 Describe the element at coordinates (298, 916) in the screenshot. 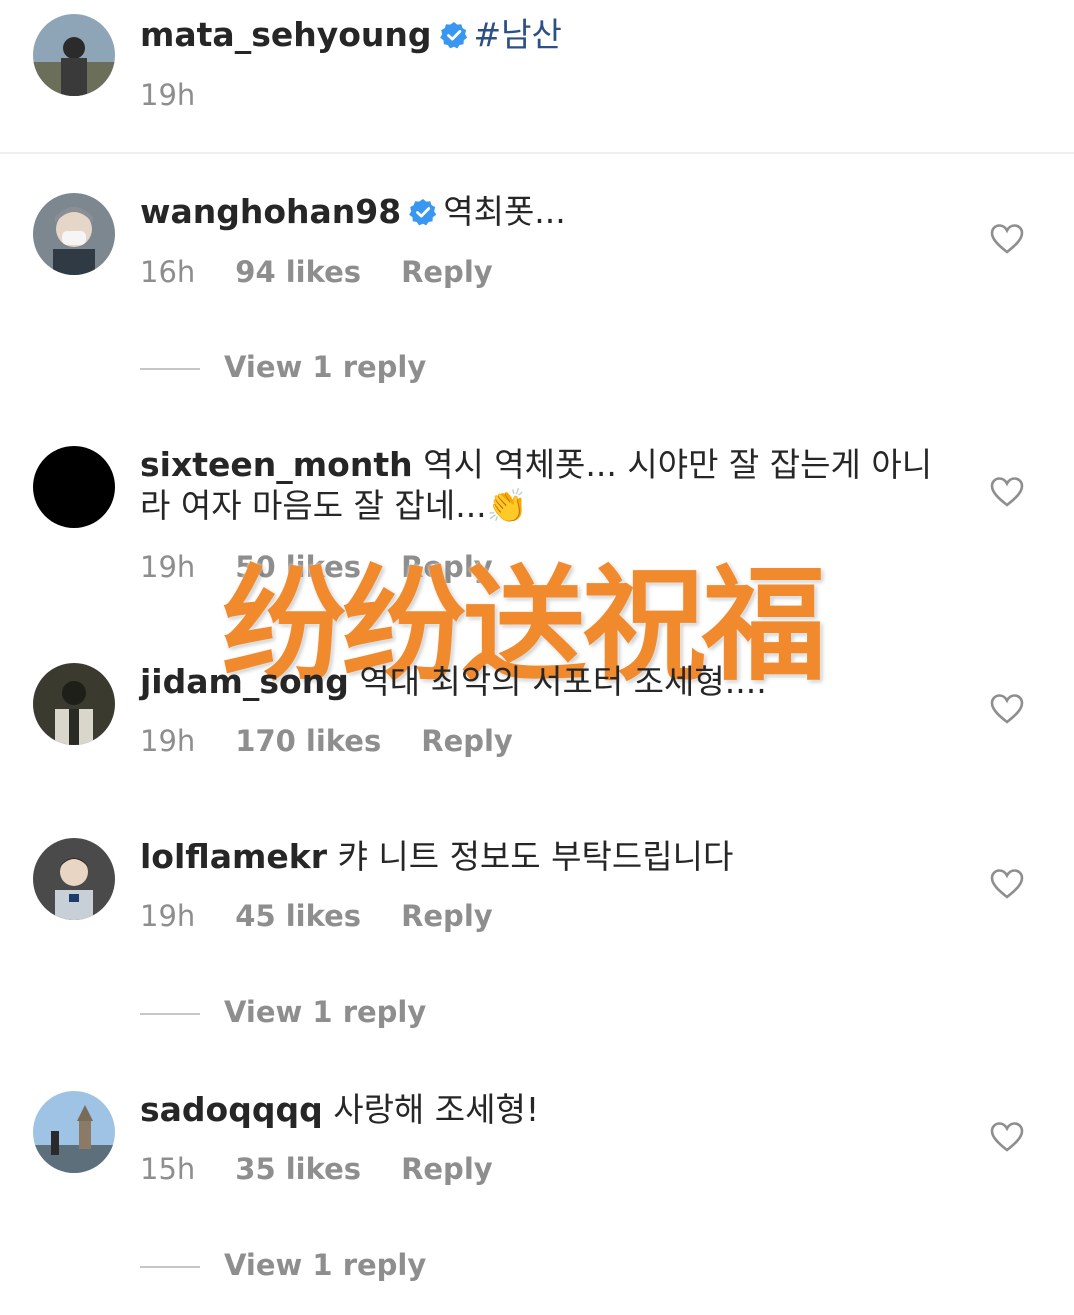

I see `likes-count: 45 likes` at that location.